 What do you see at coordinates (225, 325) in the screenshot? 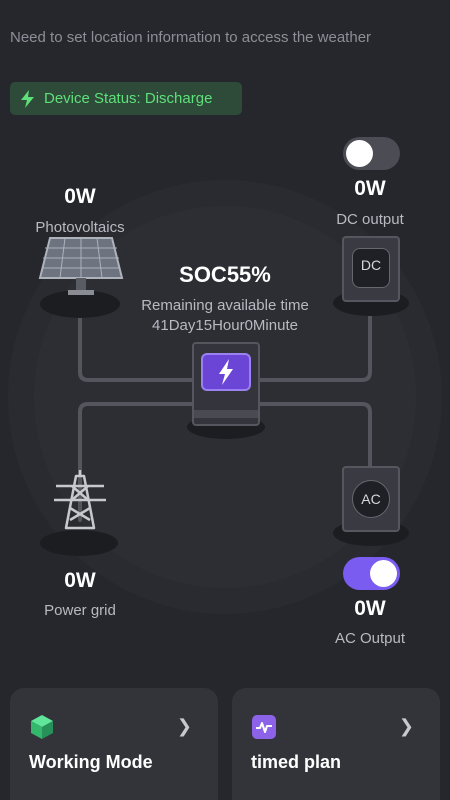
I see `remaining-time-value: 41Day15Hour0Minute` at bounding box center [225, 325].